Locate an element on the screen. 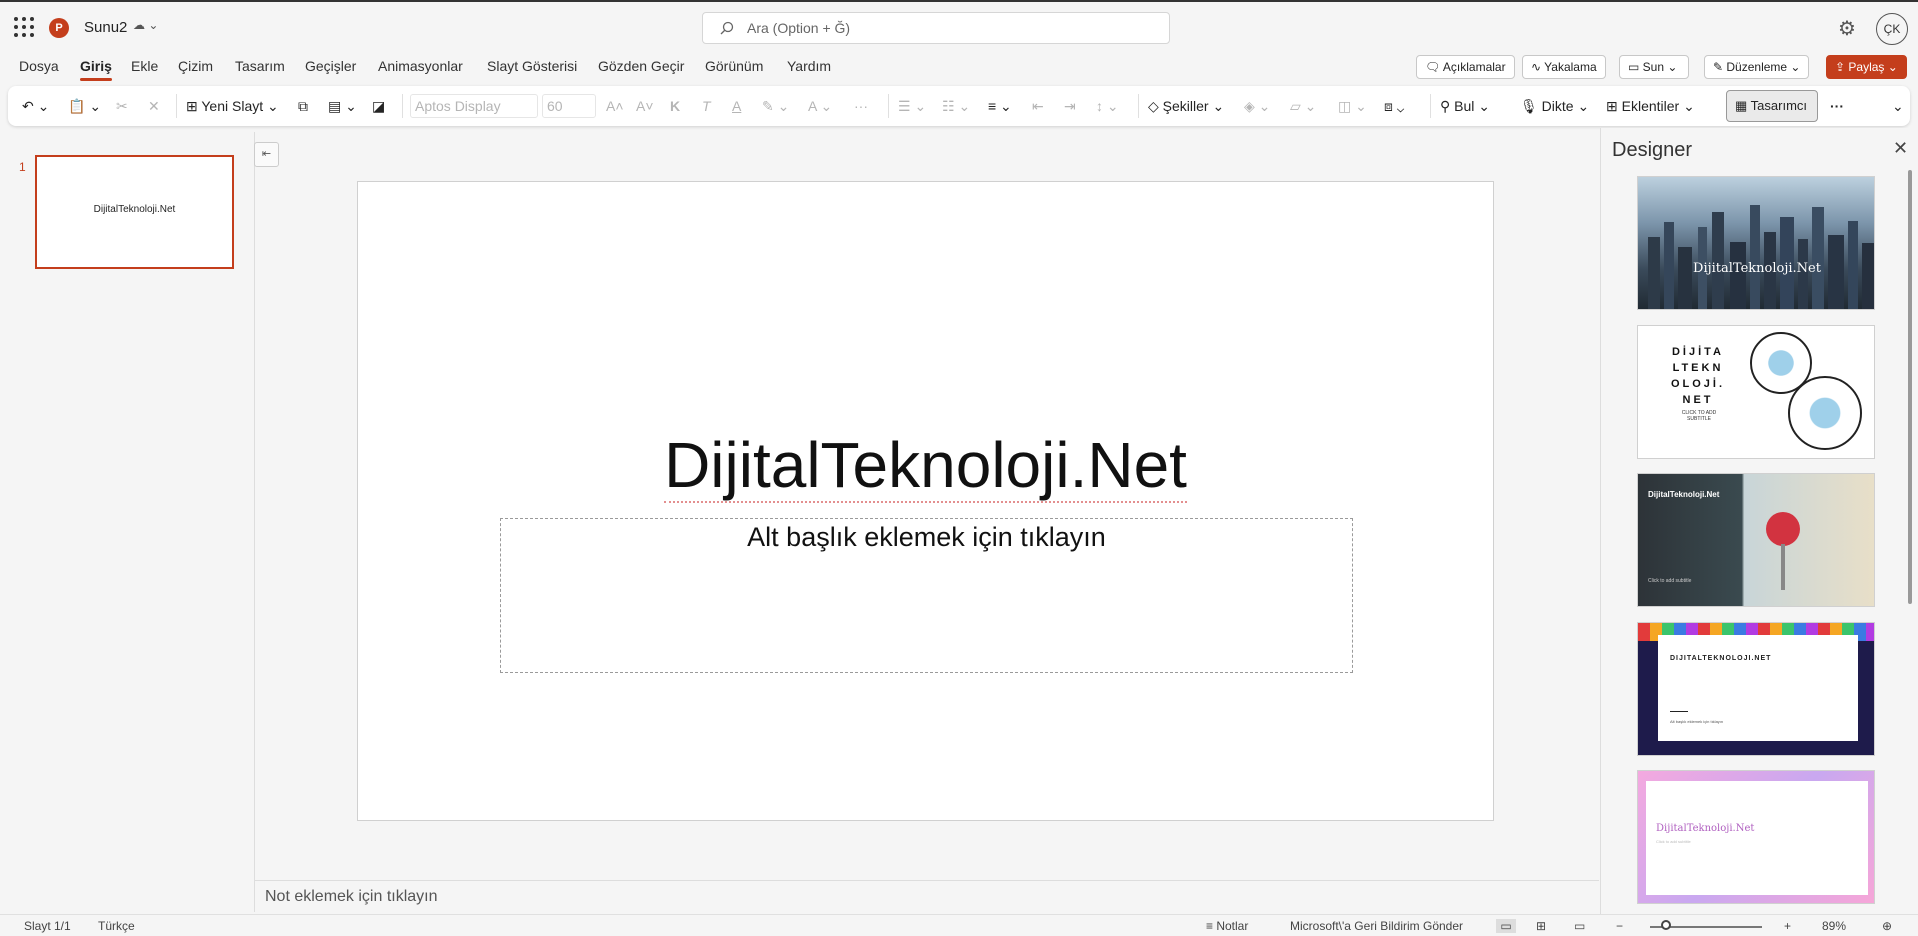 The image size is (1918, 936). align-icon: ≡ ⌄ is located at coordinates (1000, 106).